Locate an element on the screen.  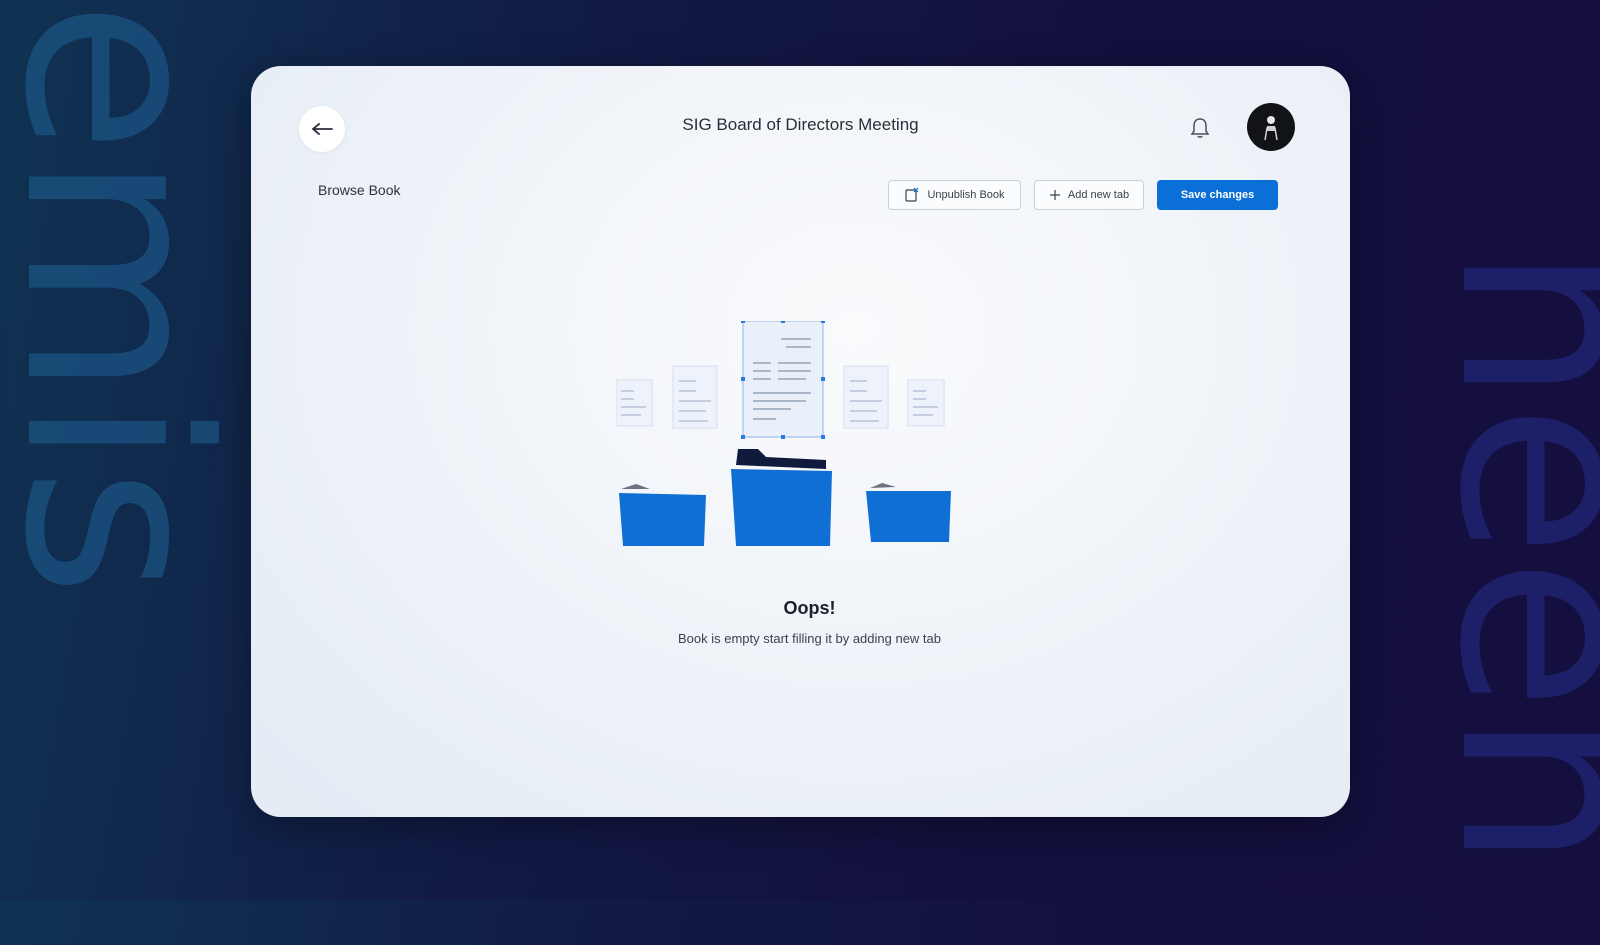
add-new-tab-button: Add new tab is located at coordinates (1089, 195).